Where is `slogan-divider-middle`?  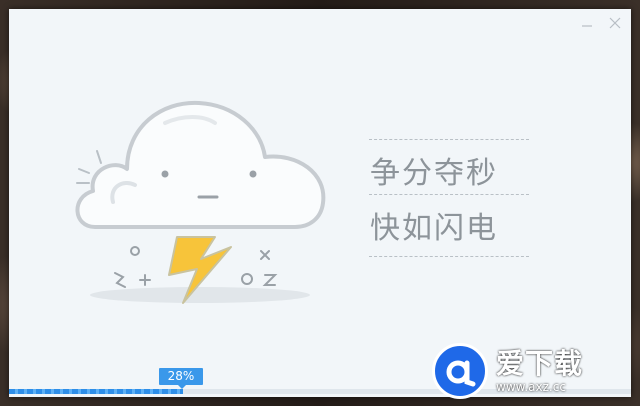
slogan-divider-middle is located at coordinates (449, 194).